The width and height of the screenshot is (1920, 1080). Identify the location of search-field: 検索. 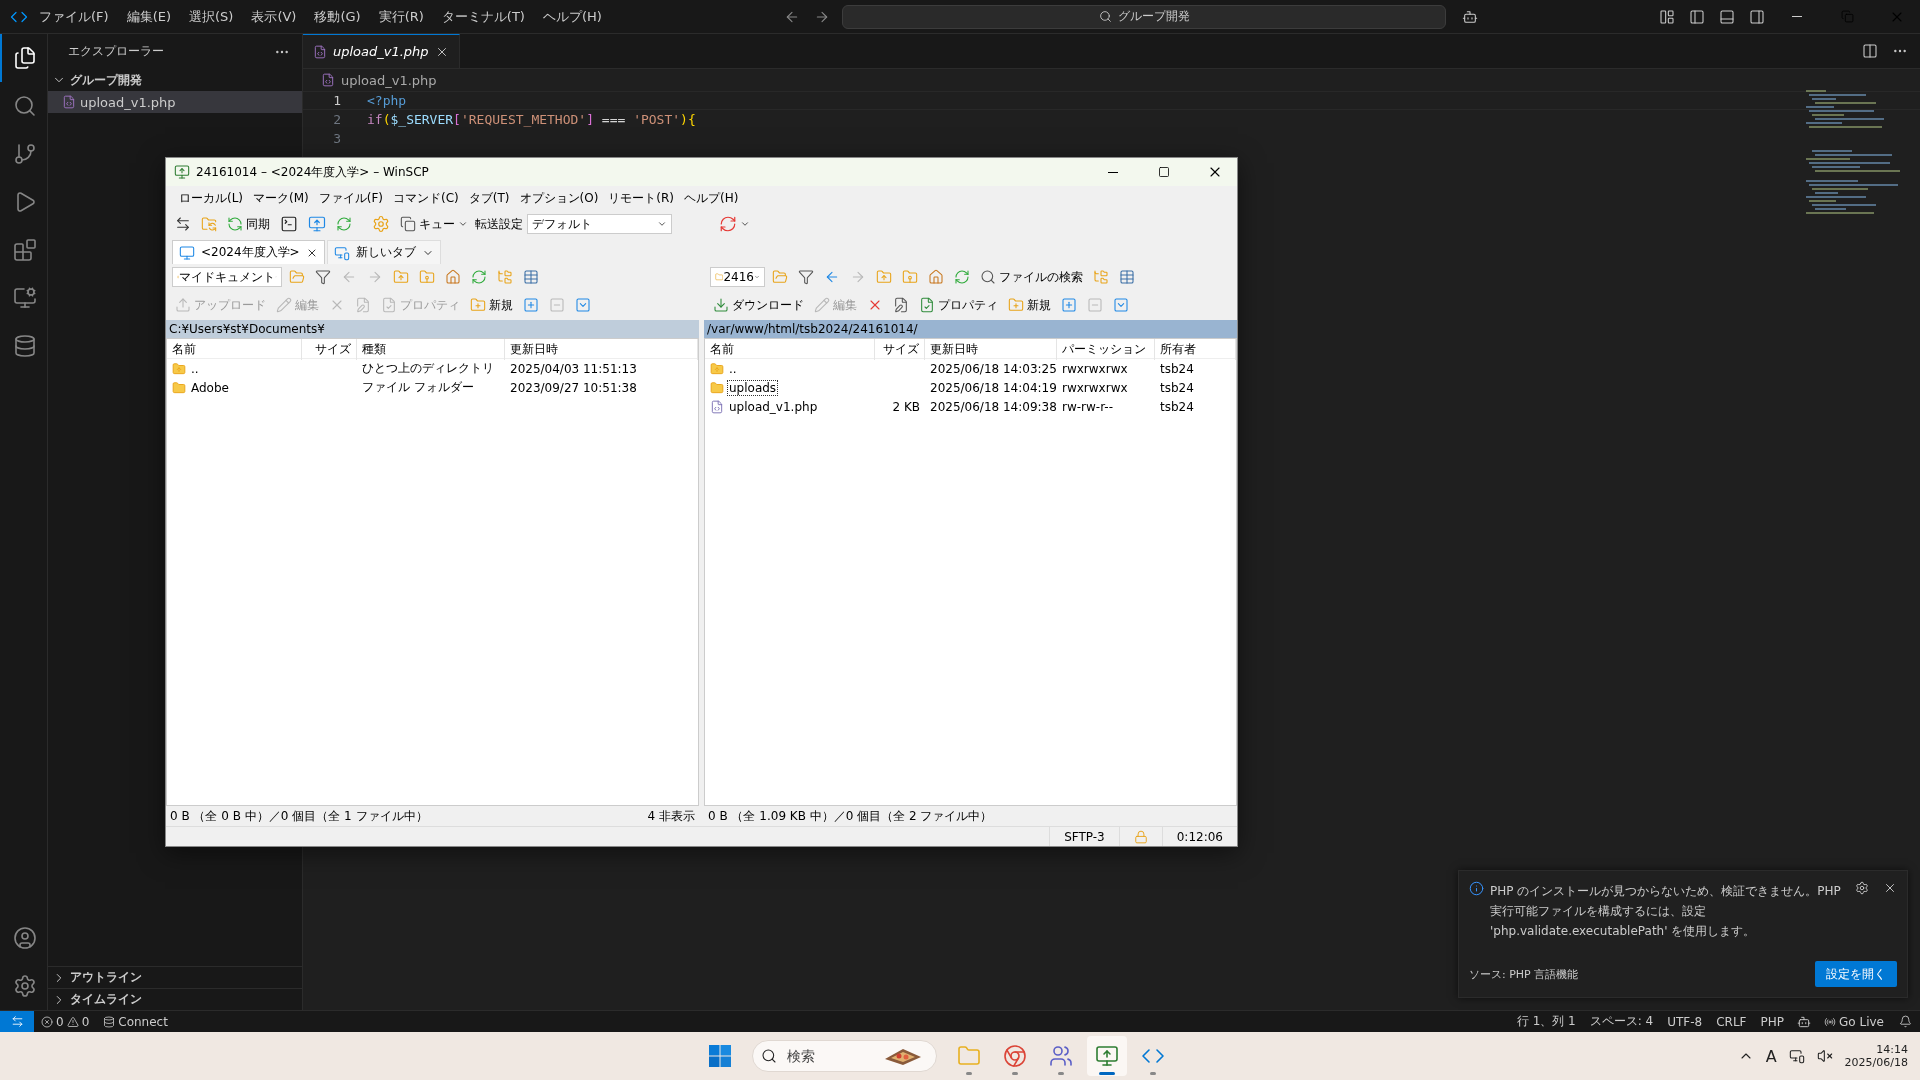
(830, 1056).